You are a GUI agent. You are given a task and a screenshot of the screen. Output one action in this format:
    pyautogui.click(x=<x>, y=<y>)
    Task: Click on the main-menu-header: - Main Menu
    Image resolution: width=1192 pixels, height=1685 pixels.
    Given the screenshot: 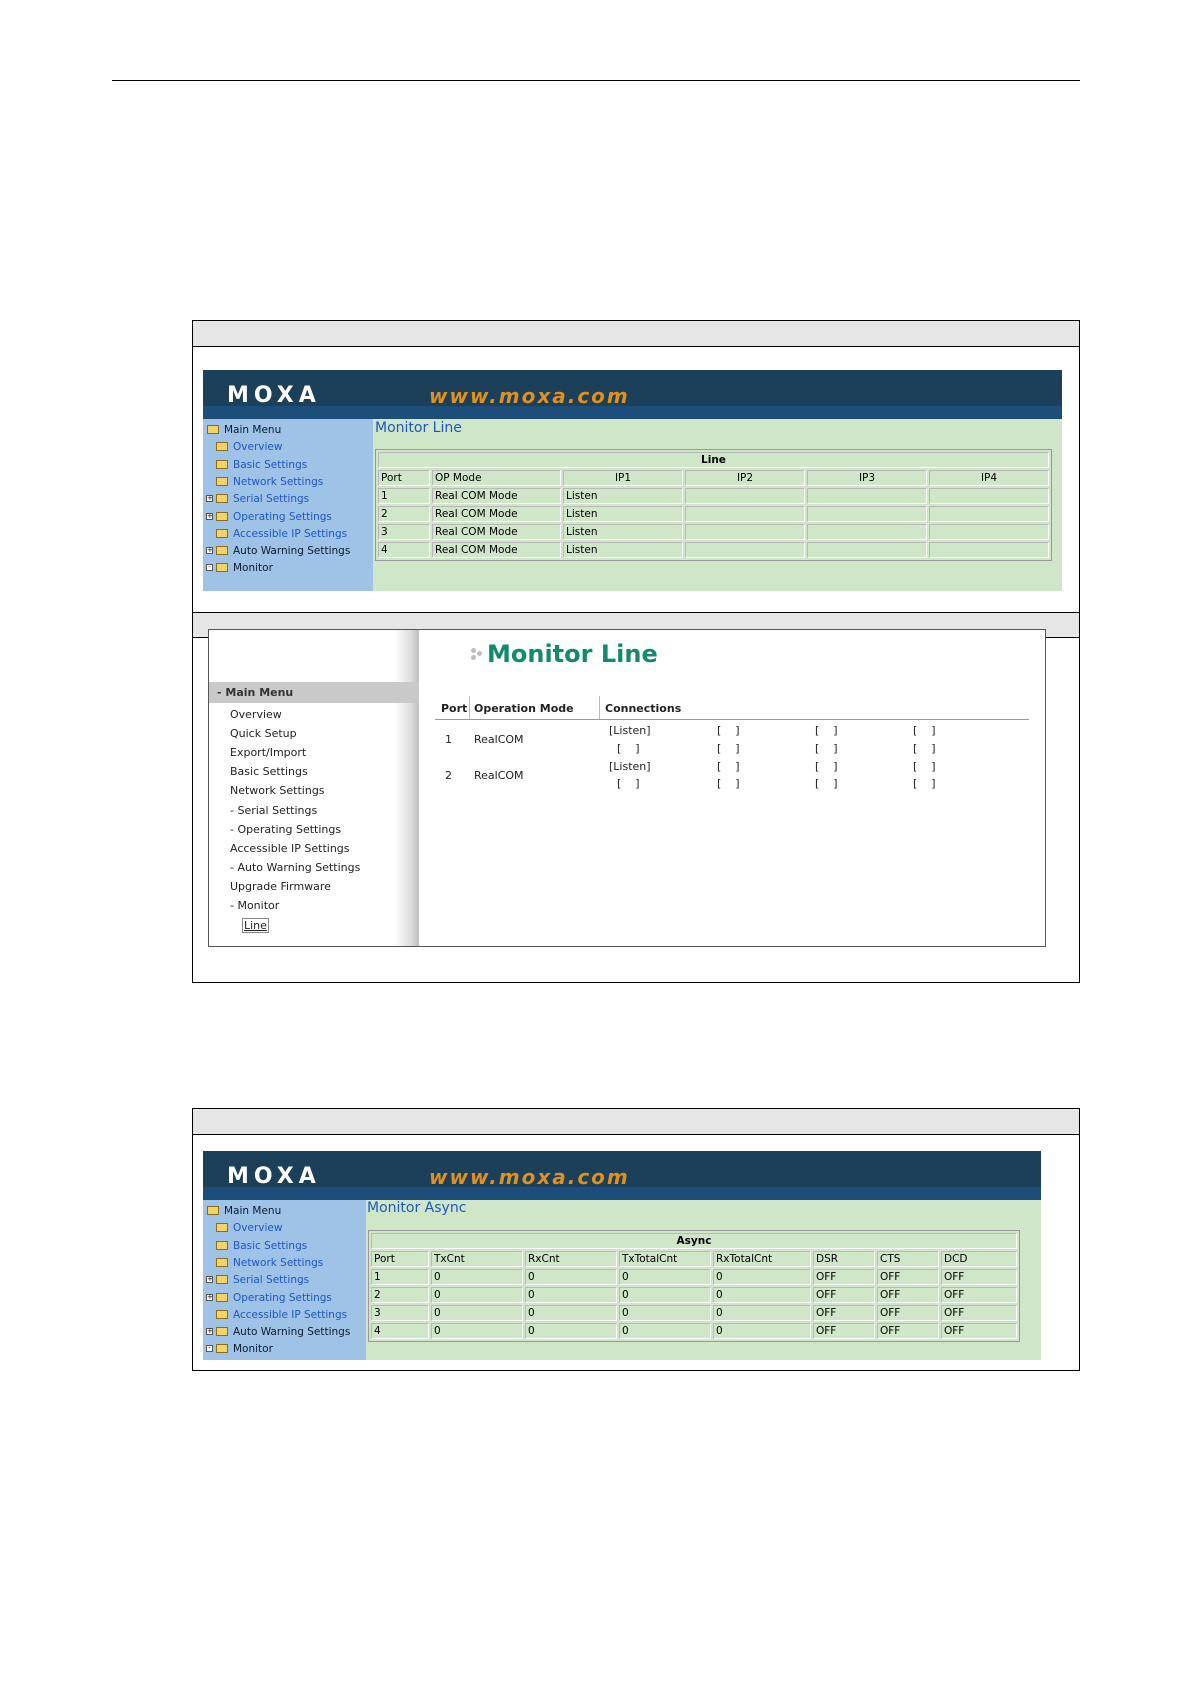 What is the action you would take?
    pyautogui.click(x=314, y=692)
    